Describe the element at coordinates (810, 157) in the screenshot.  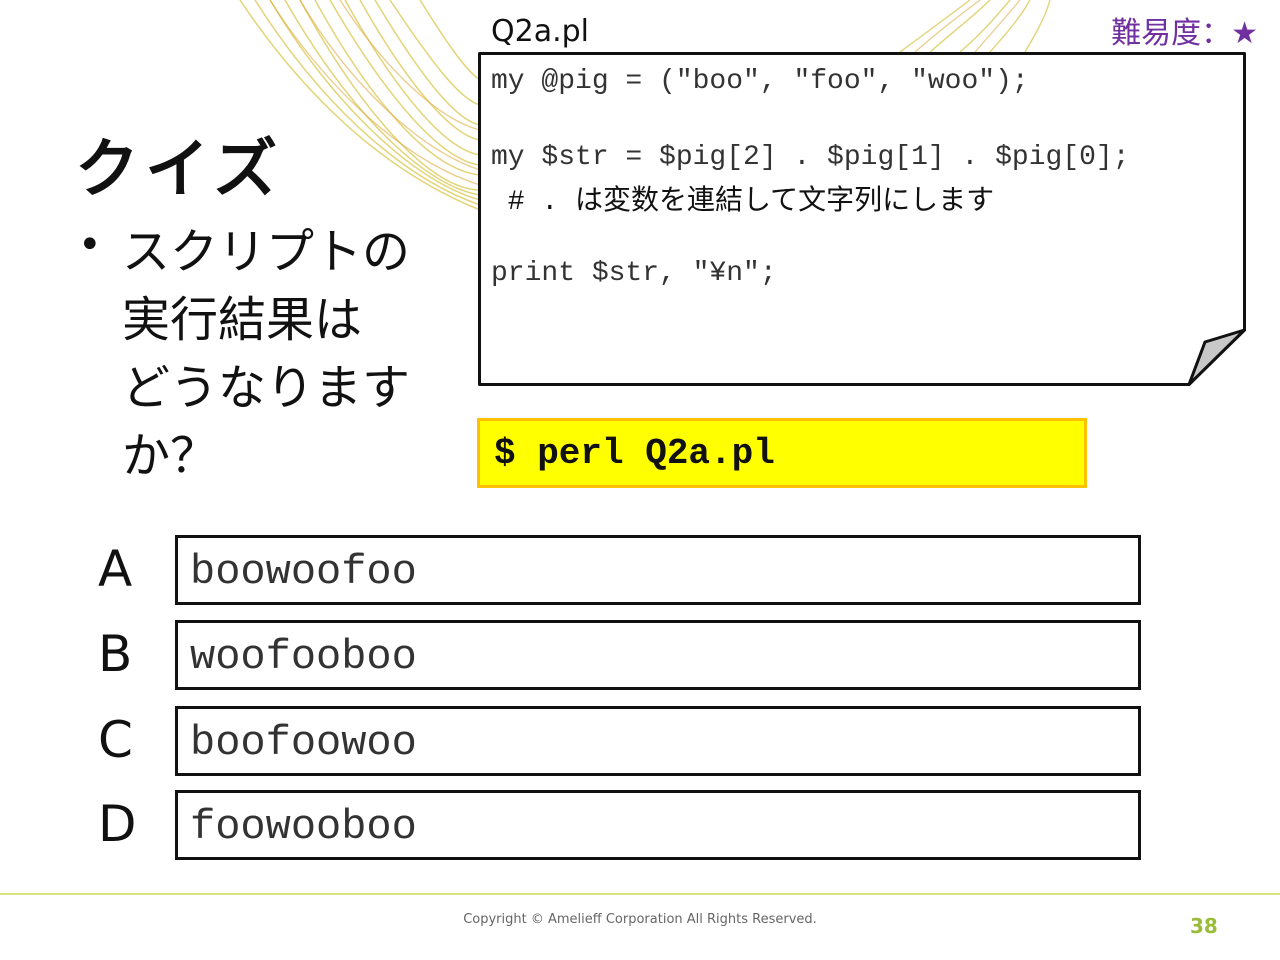
I see `code-line: my $str = $pig[2] . $pig[1] . $pig[0];` at that location.